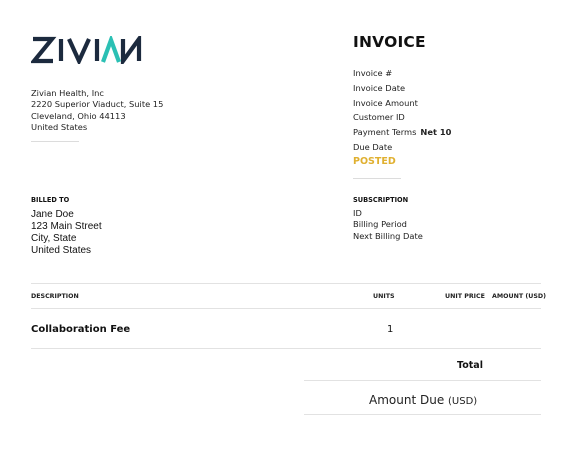  Describe the element at coordinates (379, 117) in the screenshot. I see `customer-id-row: Customer ID` at that location.